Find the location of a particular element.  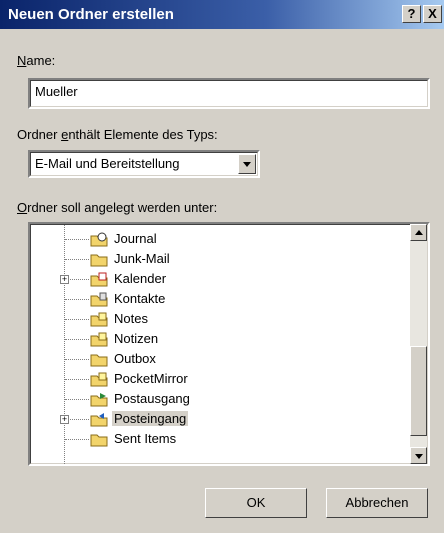

ok-button: OK is located at coordinates (256, 503).